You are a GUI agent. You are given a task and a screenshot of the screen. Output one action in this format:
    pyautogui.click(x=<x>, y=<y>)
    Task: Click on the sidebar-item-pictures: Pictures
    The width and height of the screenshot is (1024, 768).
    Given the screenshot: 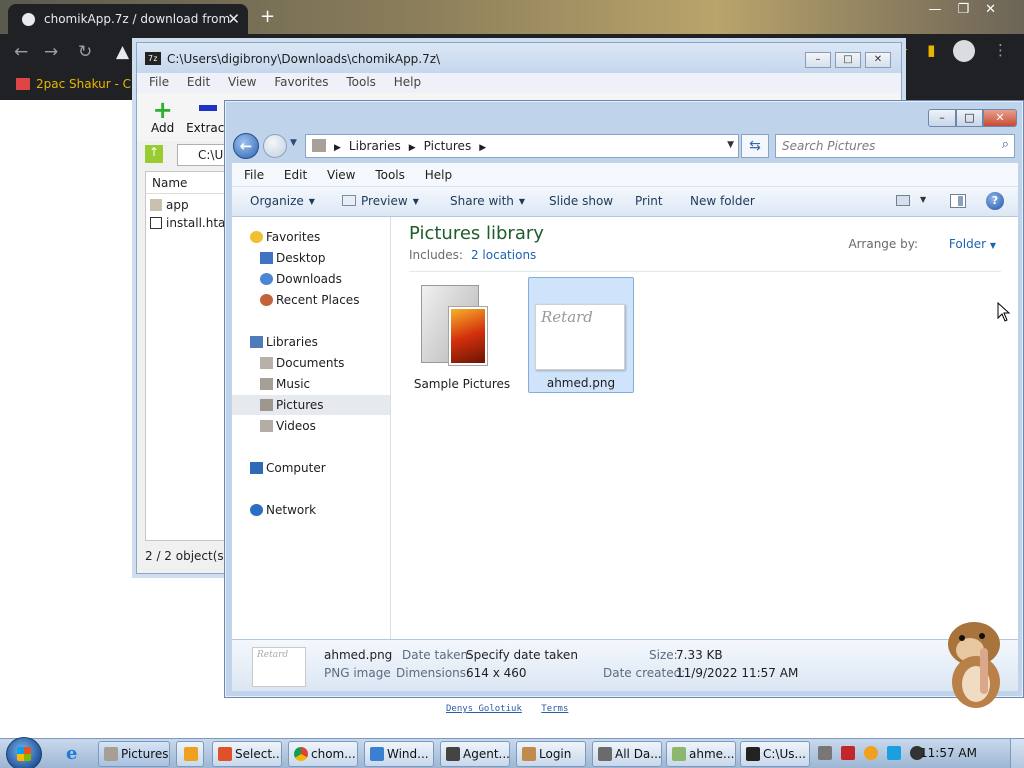 What is the action you would take?
    pyautogui.click(x=311, y=405)
    